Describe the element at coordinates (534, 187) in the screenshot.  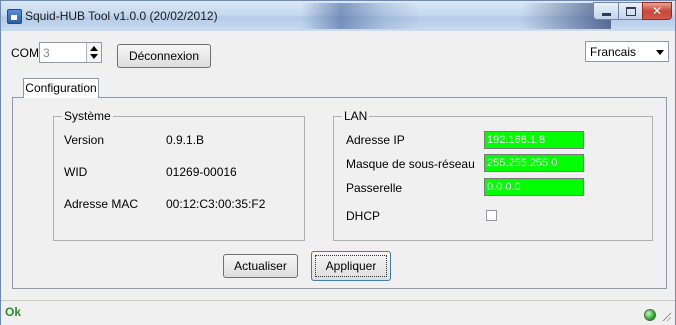
I see `gateway-field: 0.0.0.0` at that location.